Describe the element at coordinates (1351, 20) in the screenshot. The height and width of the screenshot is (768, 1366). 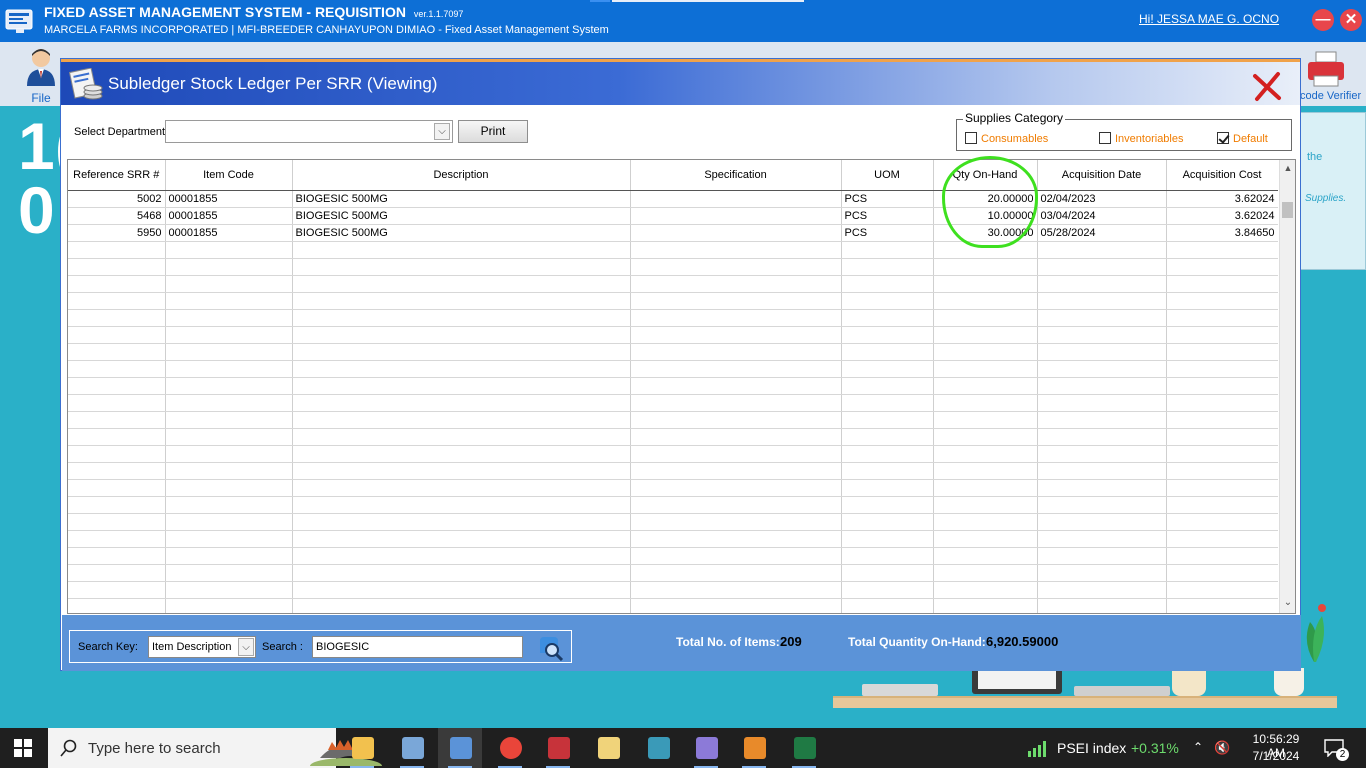
I see `close-app-button: ✕` at that location.